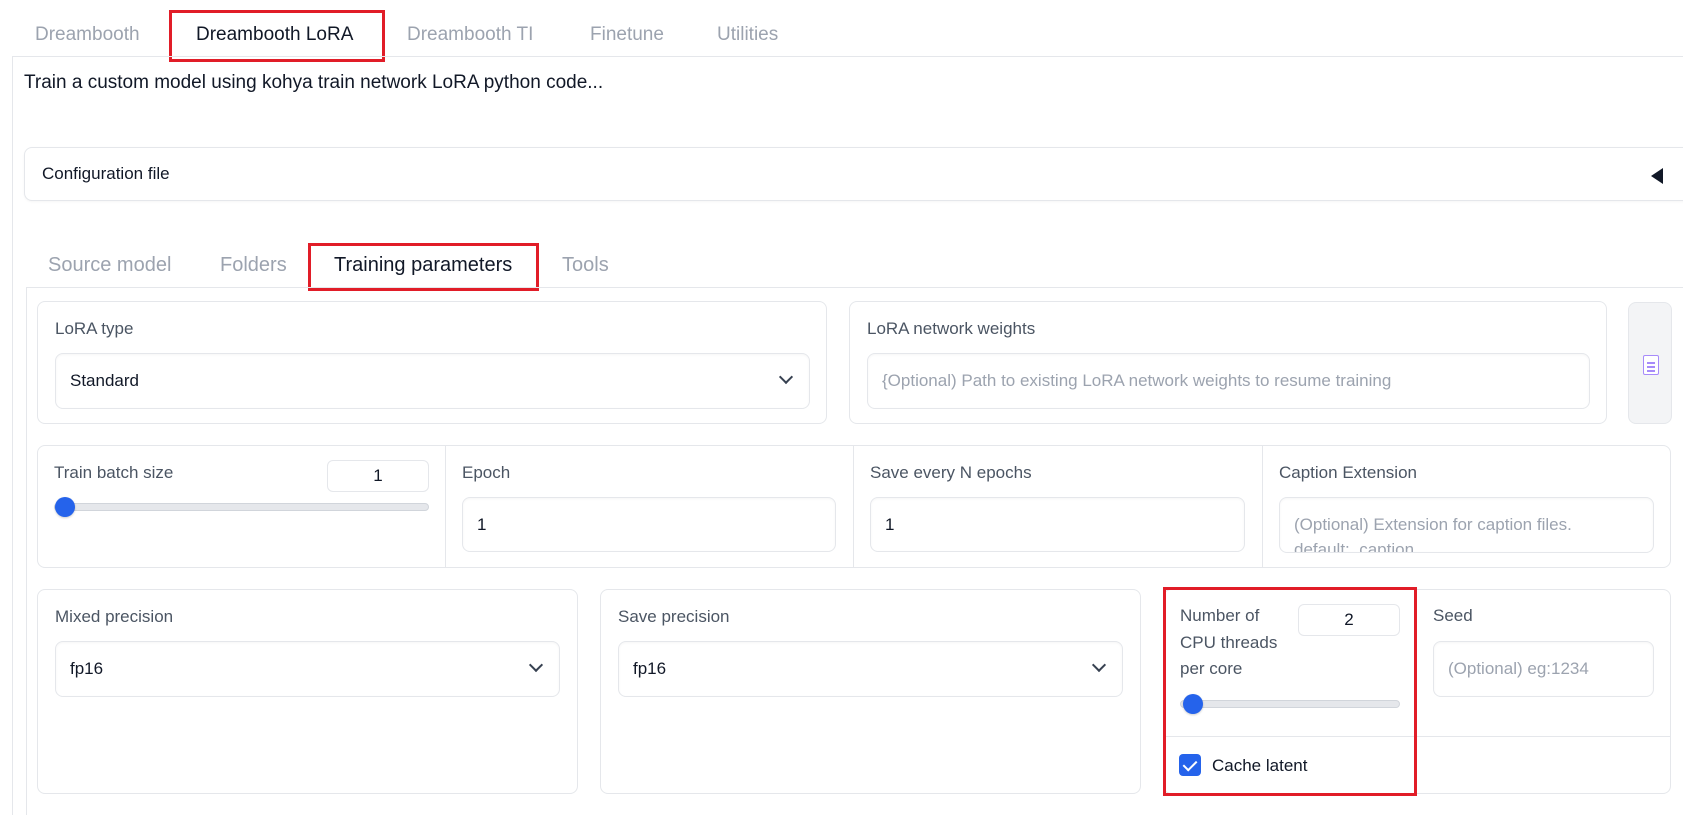 The height and width of the screenshot is (815, 1683). What do you see at coordinates (26, 551) in the screenshot?
I see `sub-panel-border` at bounding box center [26, 551].